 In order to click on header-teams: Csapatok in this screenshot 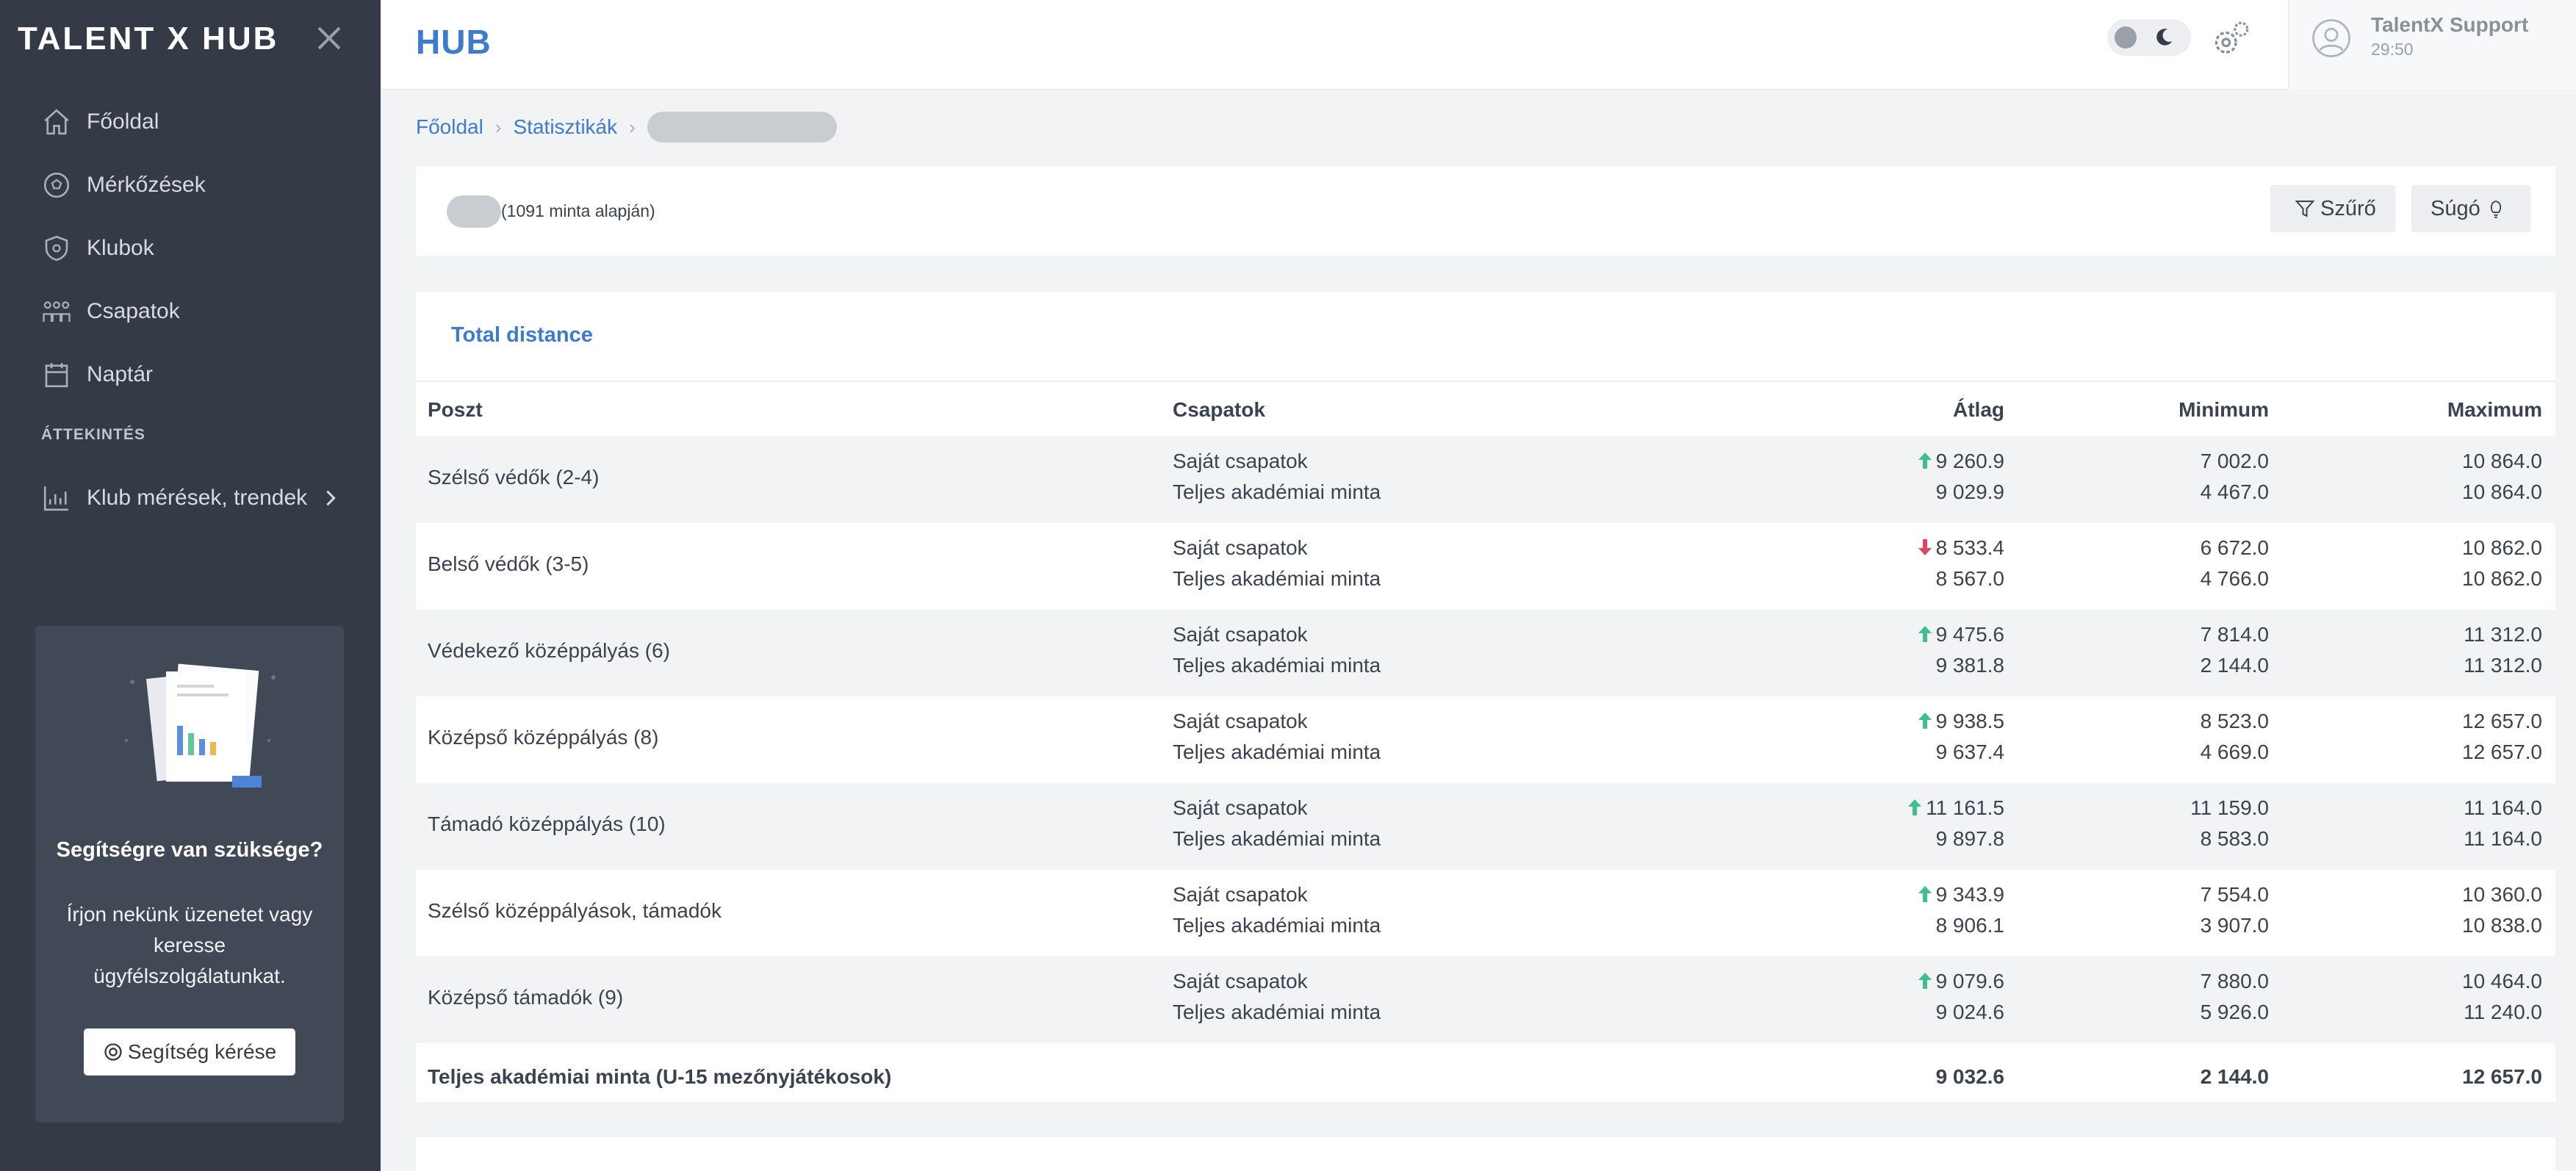, I will do `click(1219, 409)`.